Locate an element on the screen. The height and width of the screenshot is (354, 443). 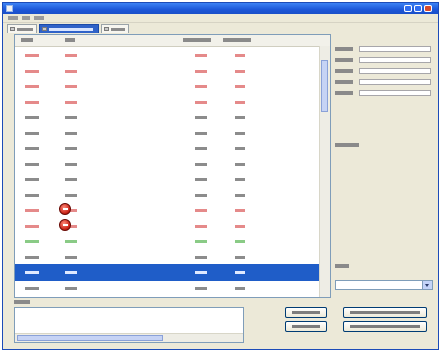
vertical-scrollbar is located at coordinates (324, 171).